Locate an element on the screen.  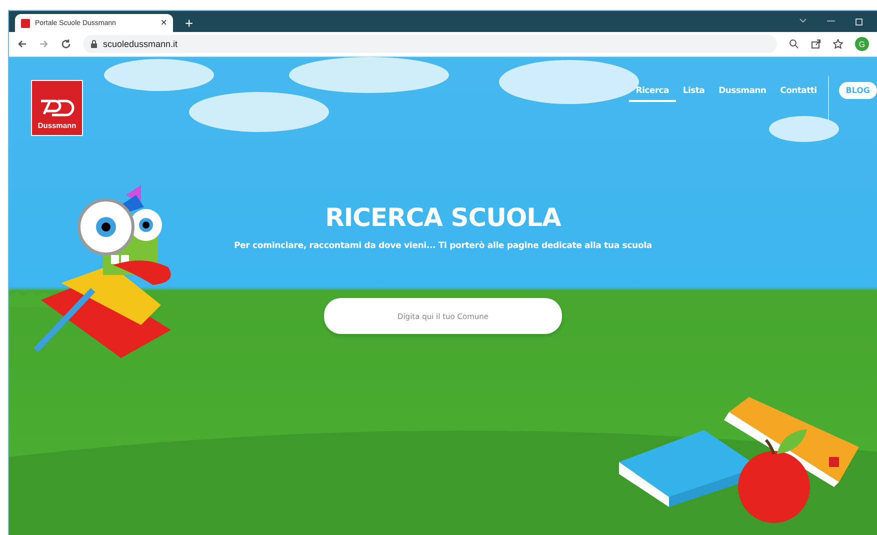
hero-title: RICERCA SCUOLA is located at coordinates (443, 217).